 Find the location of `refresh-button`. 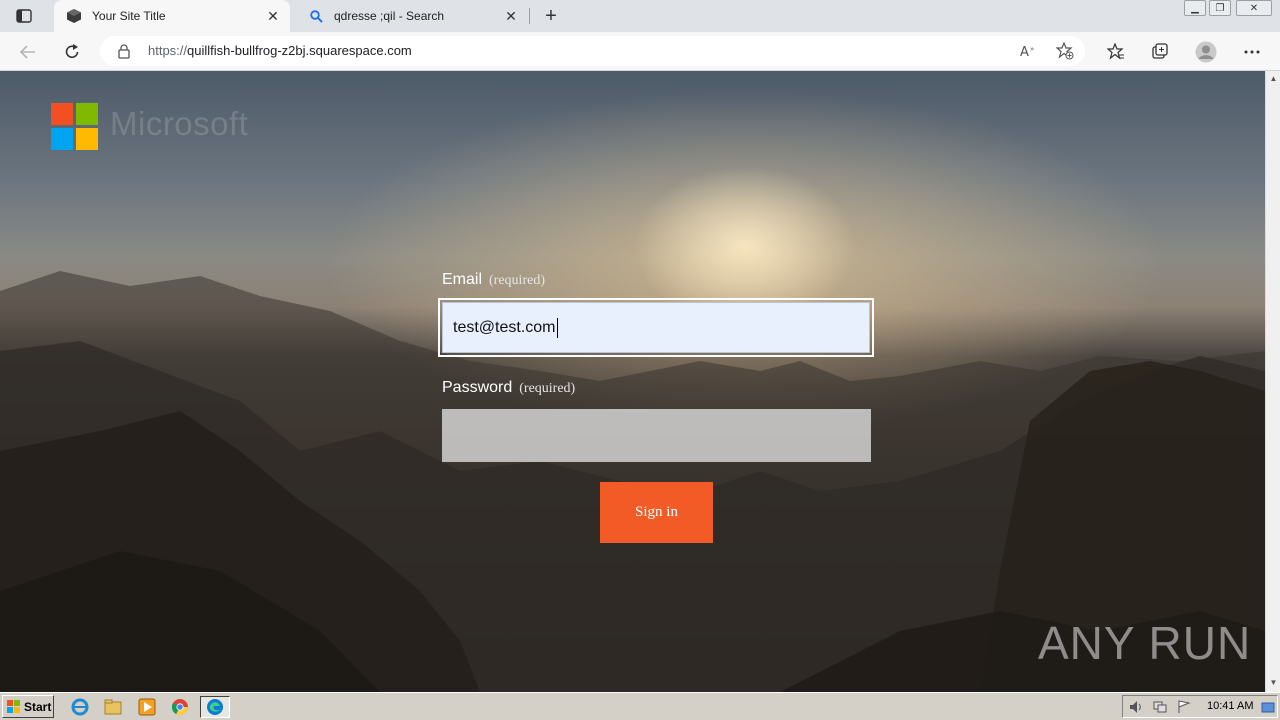

refresh-button is located at coordinates (72, 52).